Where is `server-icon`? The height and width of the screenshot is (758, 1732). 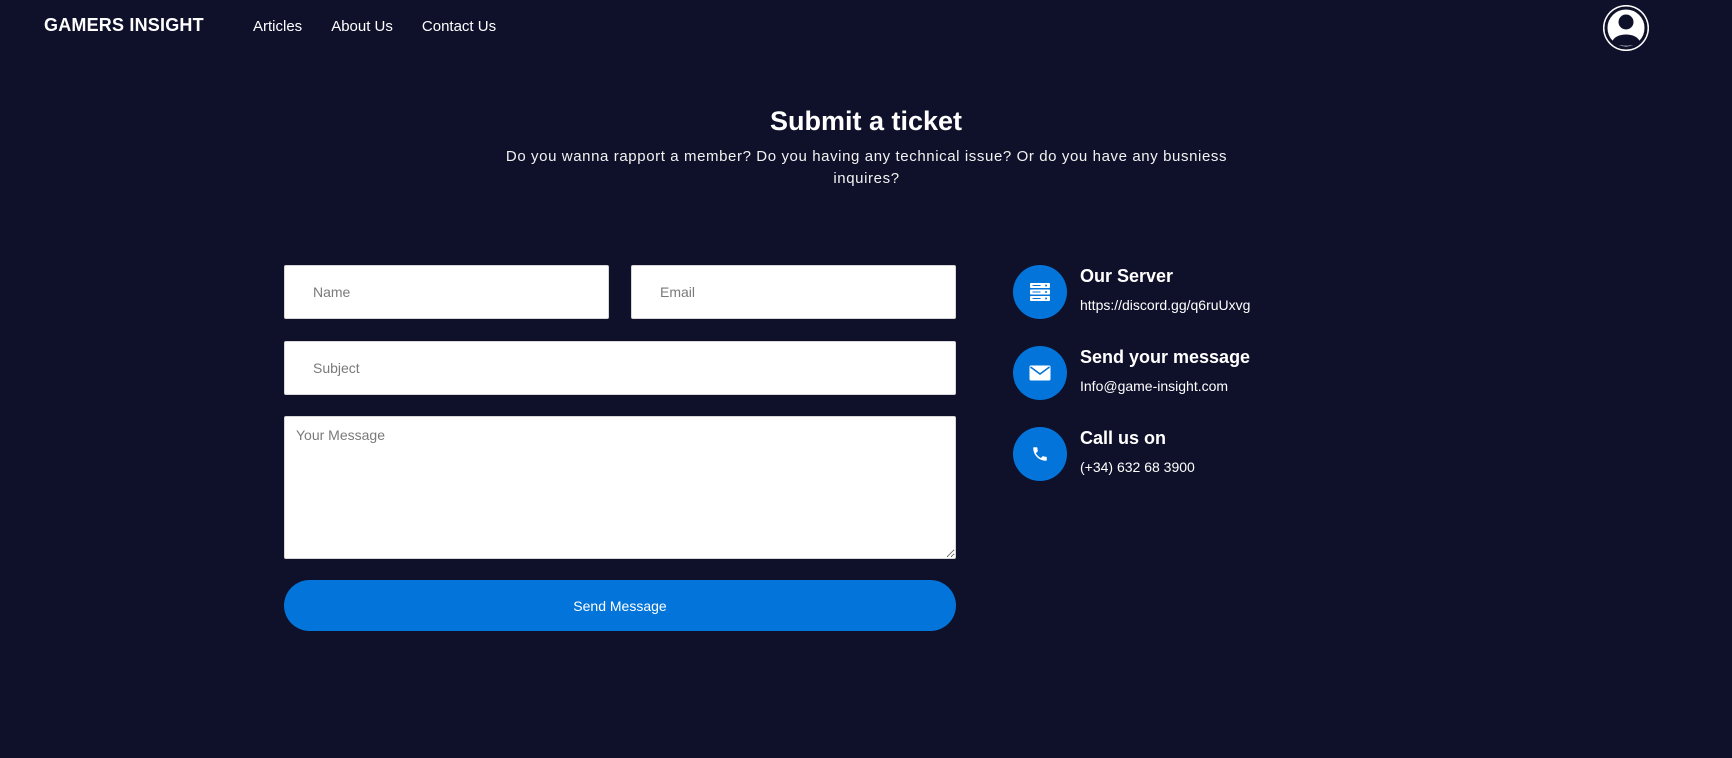 server-icon is located at coordinates (1040, 292).